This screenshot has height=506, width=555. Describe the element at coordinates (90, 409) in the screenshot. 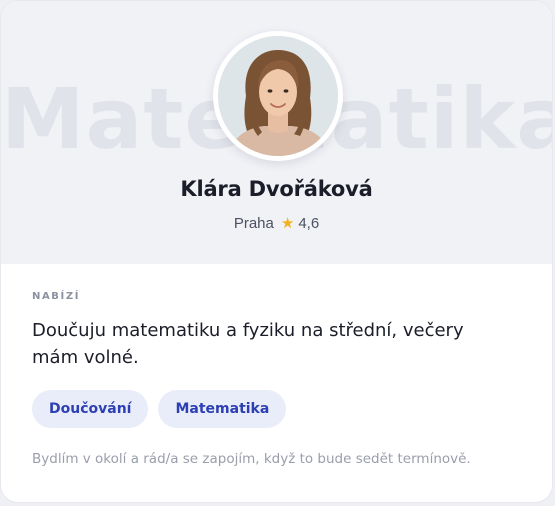

I see `tag-doucovani: Doučování` at that location.